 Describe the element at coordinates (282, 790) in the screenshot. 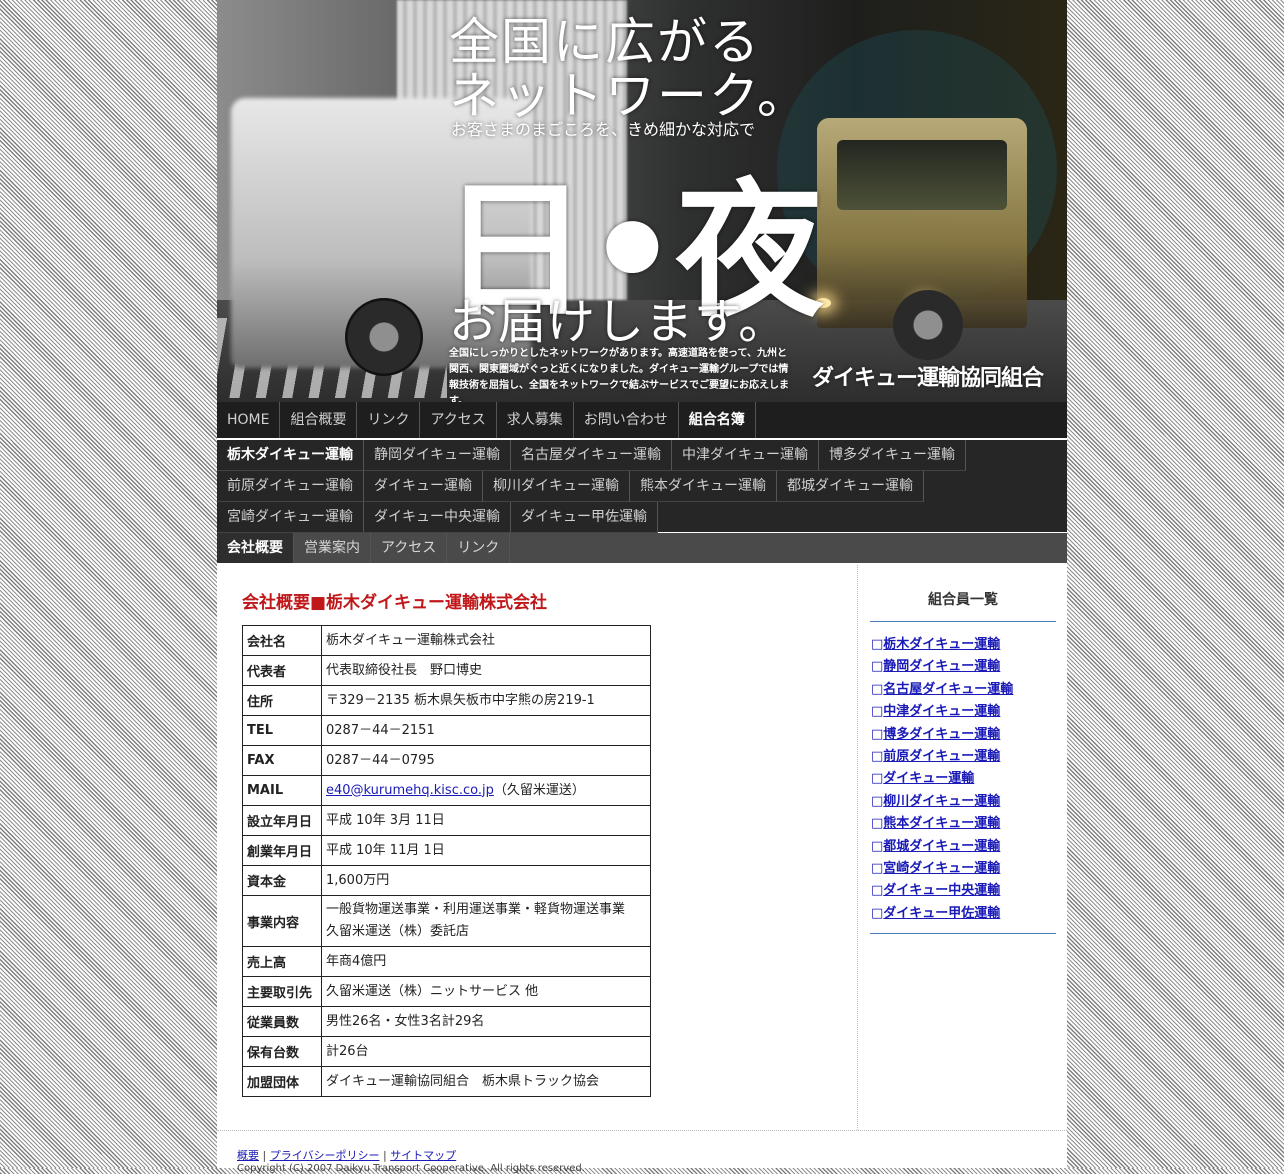

I see `row-label: MAIL` at that location.